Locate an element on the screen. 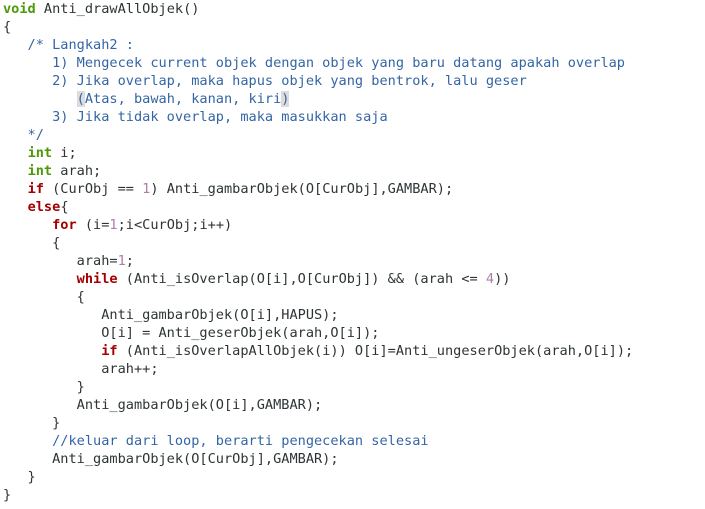  code-token-keyword: for is located at coordinates (64, 225).